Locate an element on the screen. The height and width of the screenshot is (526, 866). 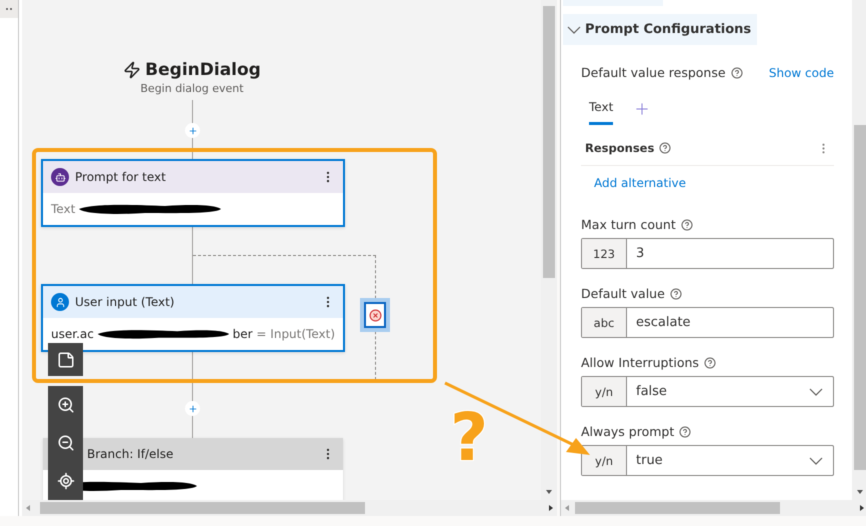
zoom-out-icon is located at coordinates (65, 443).